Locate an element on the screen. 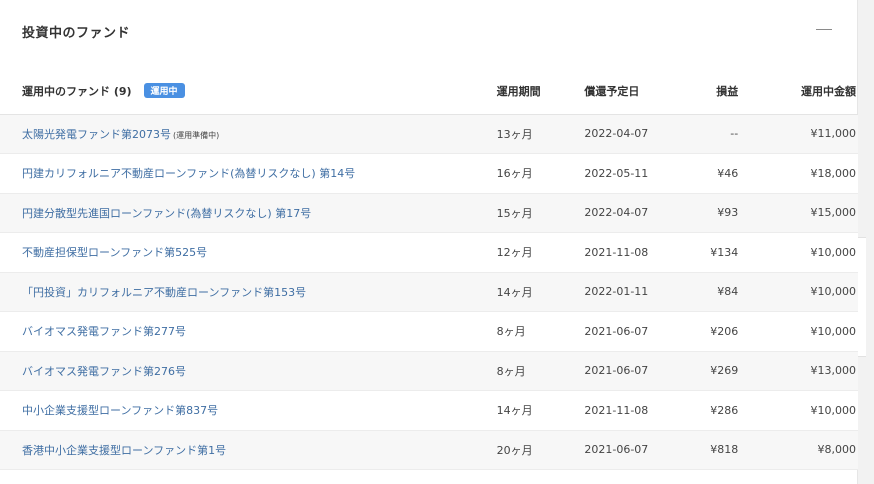 The image size is (874, 484). profit-cell: ¥46 is located at coordinates (711, 173).